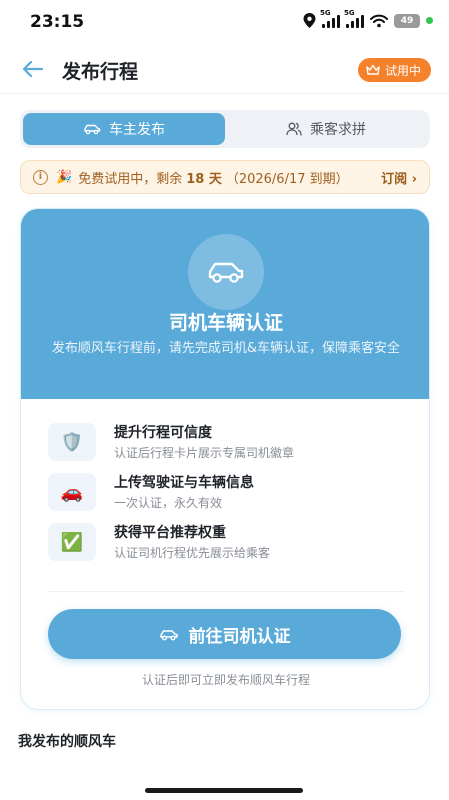  I want to click on wifi-icon, so click(379, 20).